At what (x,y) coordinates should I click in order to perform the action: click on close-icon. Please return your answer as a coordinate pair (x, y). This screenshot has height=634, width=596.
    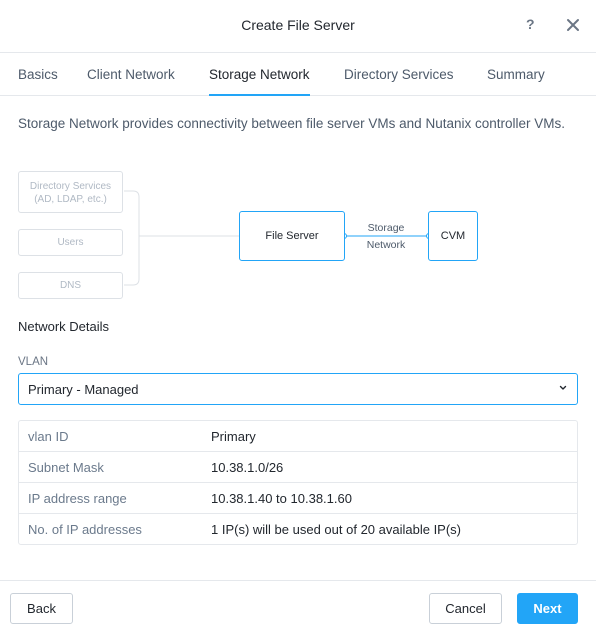
    Looking at the image, I should click on (573, 25).